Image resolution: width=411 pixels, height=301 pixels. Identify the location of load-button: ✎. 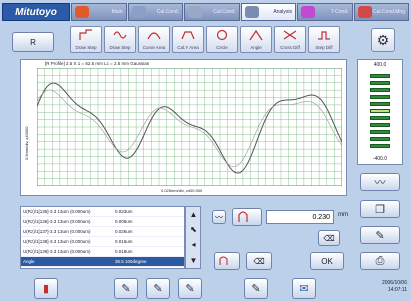
(158, 288).